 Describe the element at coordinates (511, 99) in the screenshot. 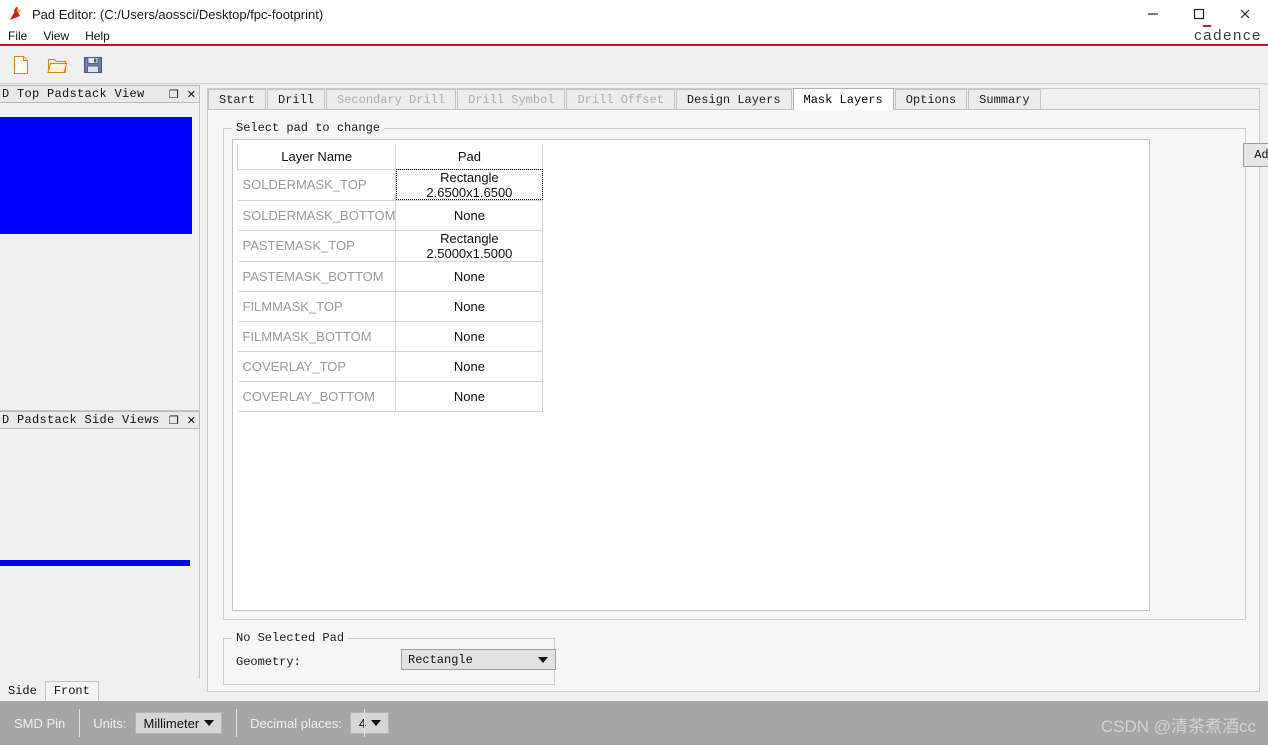

I see `tab-drill-symbol: Drill Symbol` at that location.